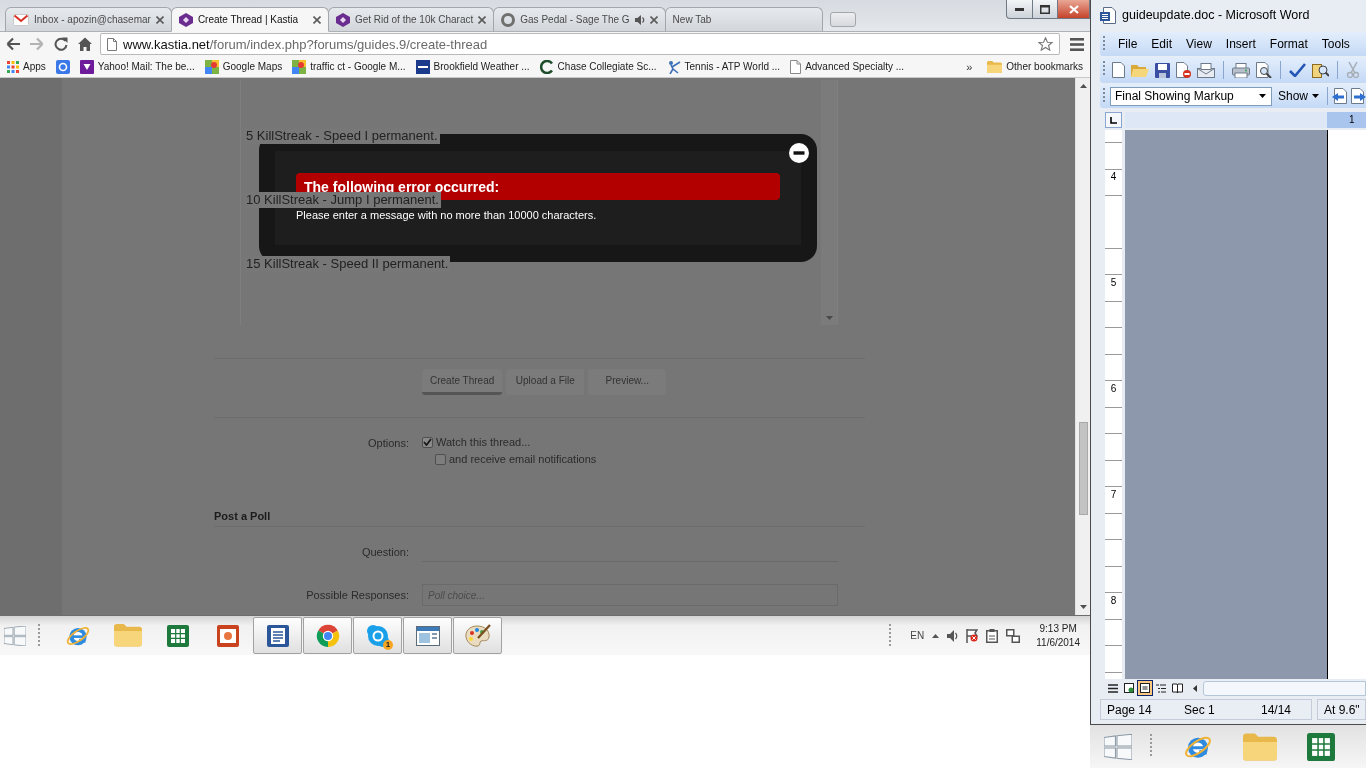  Describe the element at coordinates (1241, 70) in the screenshot. I see `printer-icon` at that location.